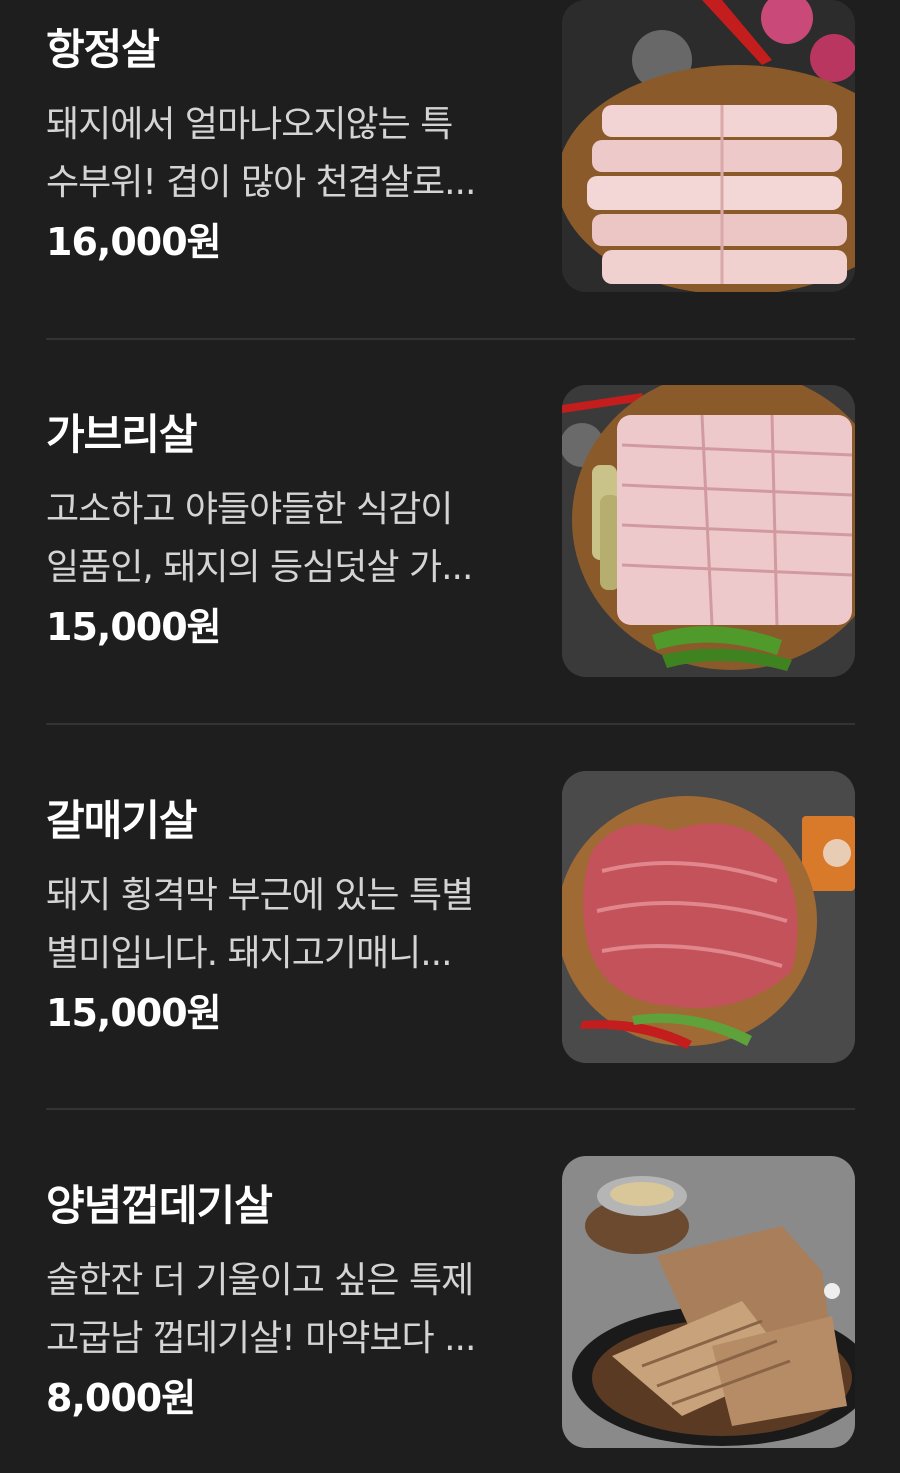 The height and width of the screenshot is (1473, 900). Describe the element at coordinates (249, 509) in the screenshot. I see `description-line: 고소하고 야들야들한 식감이` at that location.